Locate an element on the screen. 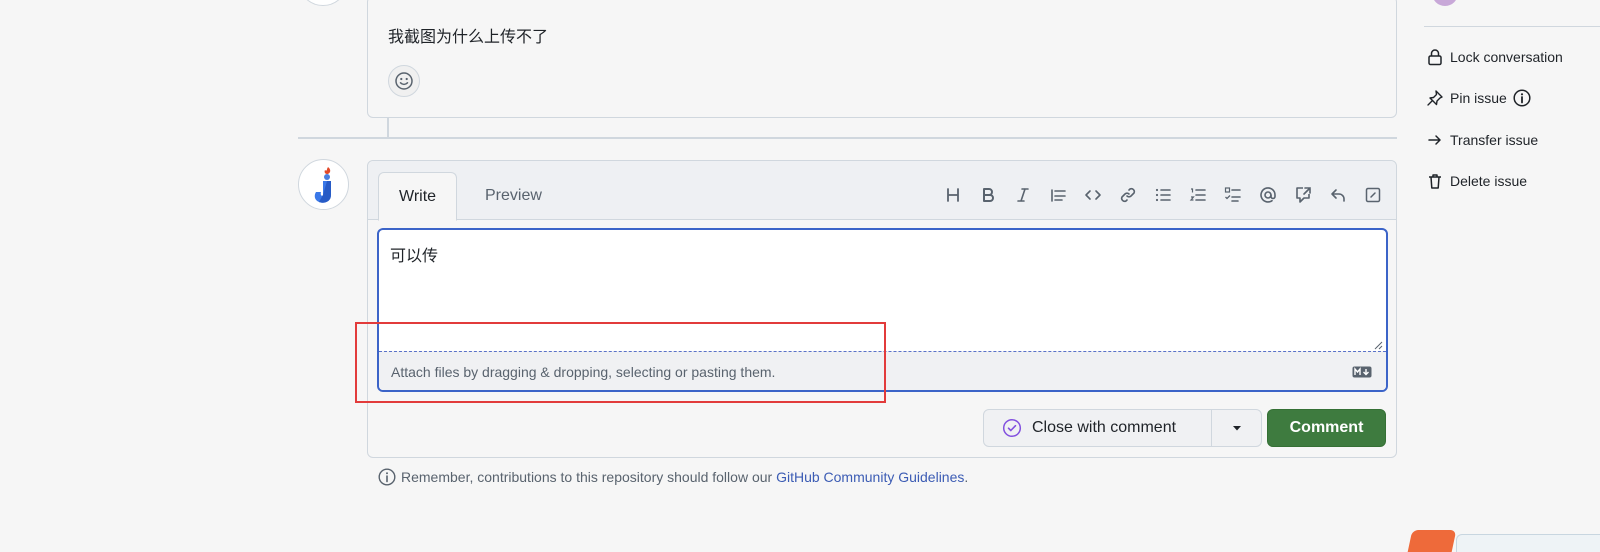 The height and width of the screenshot is (552, 1600). tab-write: Write is located at coordinates (418, 196).